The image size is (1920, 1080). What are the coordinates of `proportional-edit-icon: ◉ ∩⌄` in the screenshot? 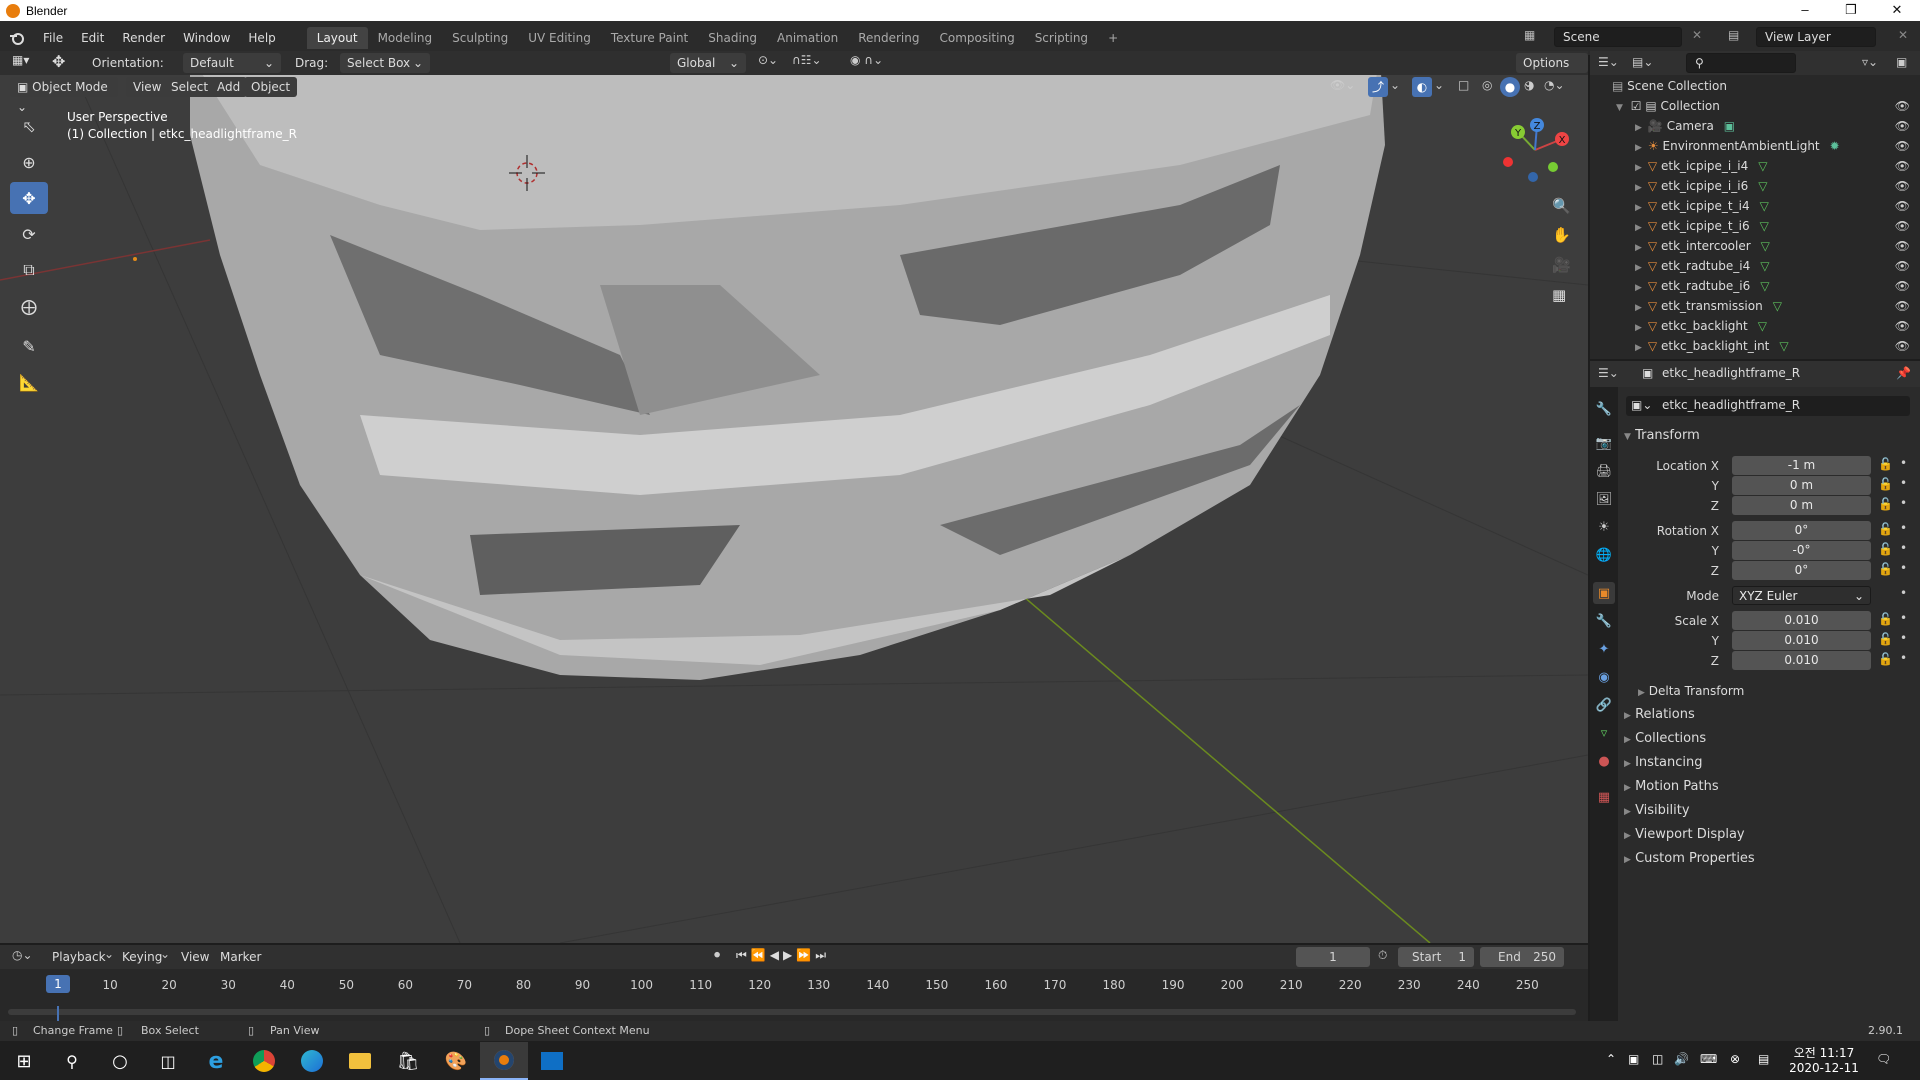 It's located at (866, 60).